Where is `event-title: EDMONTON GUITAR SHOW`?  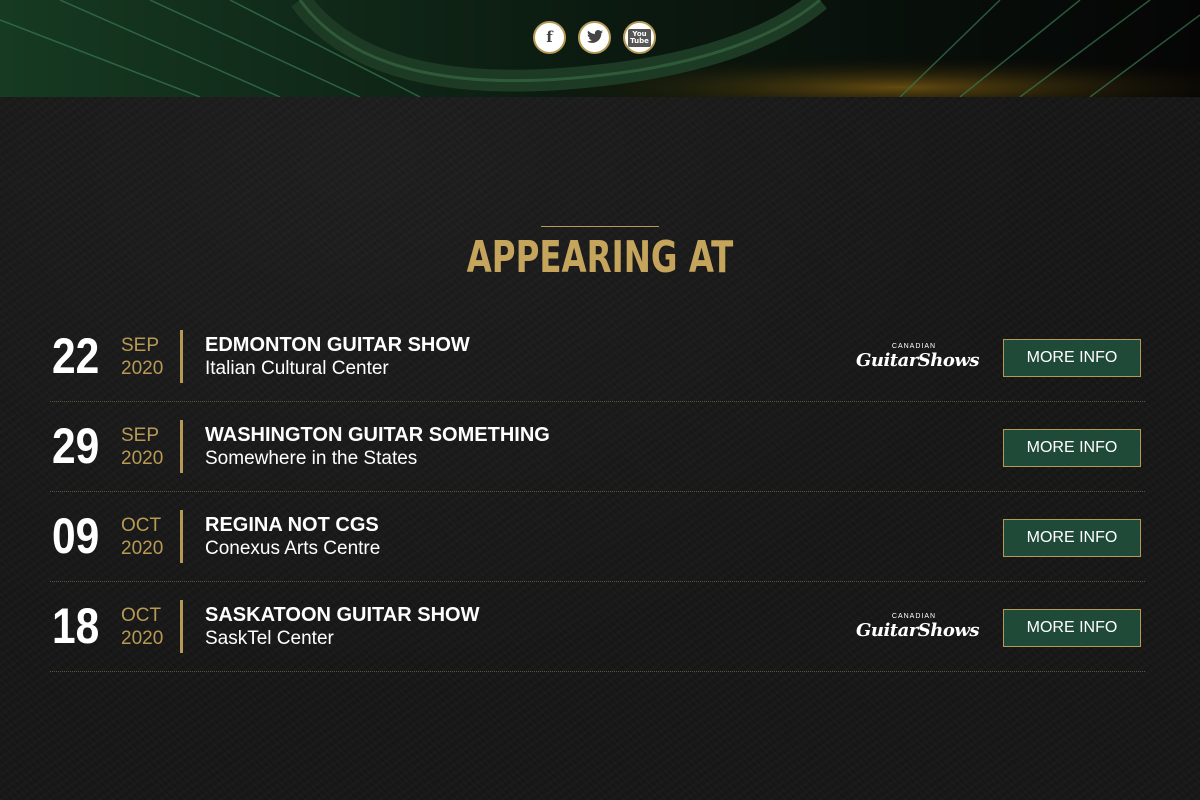 event-title: EDMONTON GUITAR SHOW is located at coordinates (337, 345).